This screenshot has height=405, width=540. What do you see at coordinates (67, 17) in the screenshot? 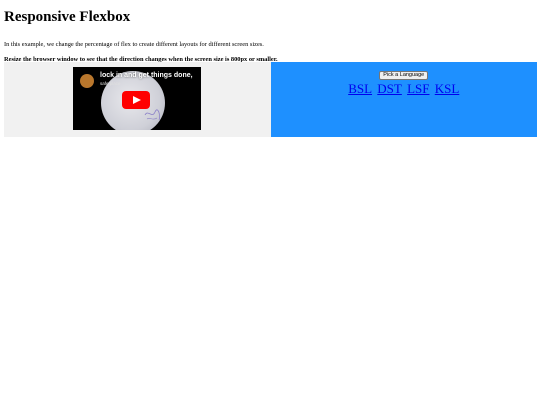
I see `page-title: Responsive Flexbox` at bounding box center [67, 17].